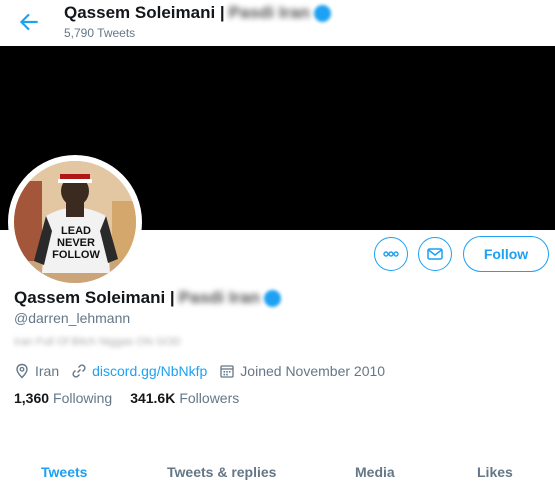 The height and width of the screenshot is (493, 555). I want to click on avatar-frame: LEAD NEVER FOLLOW, so click(75, 222).